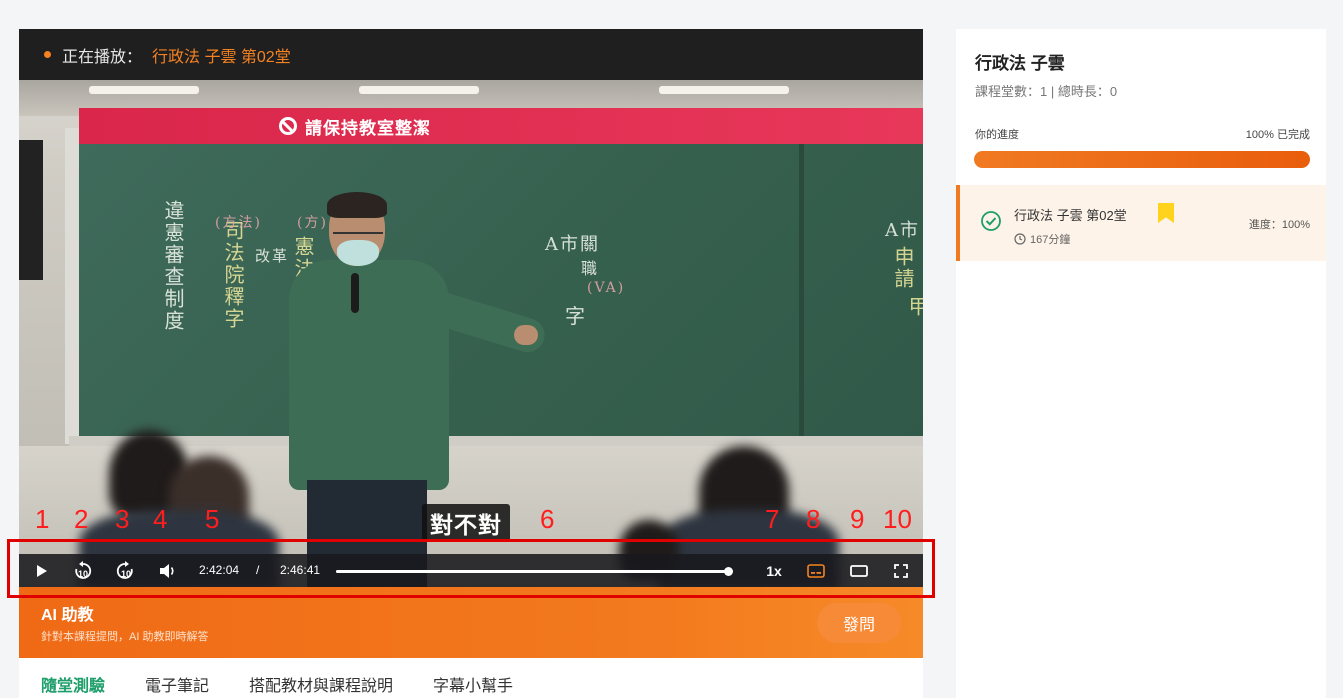 The image size is (1343, 698). I want to click on course-meta: 課程堂數：1 | 總時長：0, so click(1046, 91).